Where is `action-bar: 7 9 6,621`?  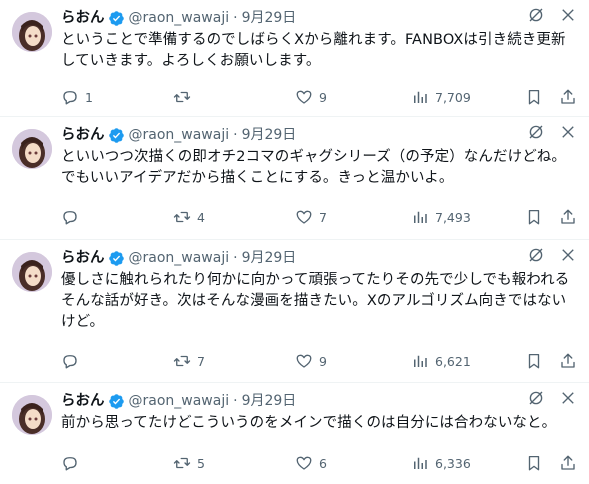 action-bar: 7 9 6,621 is located at coordinates (319, 361).